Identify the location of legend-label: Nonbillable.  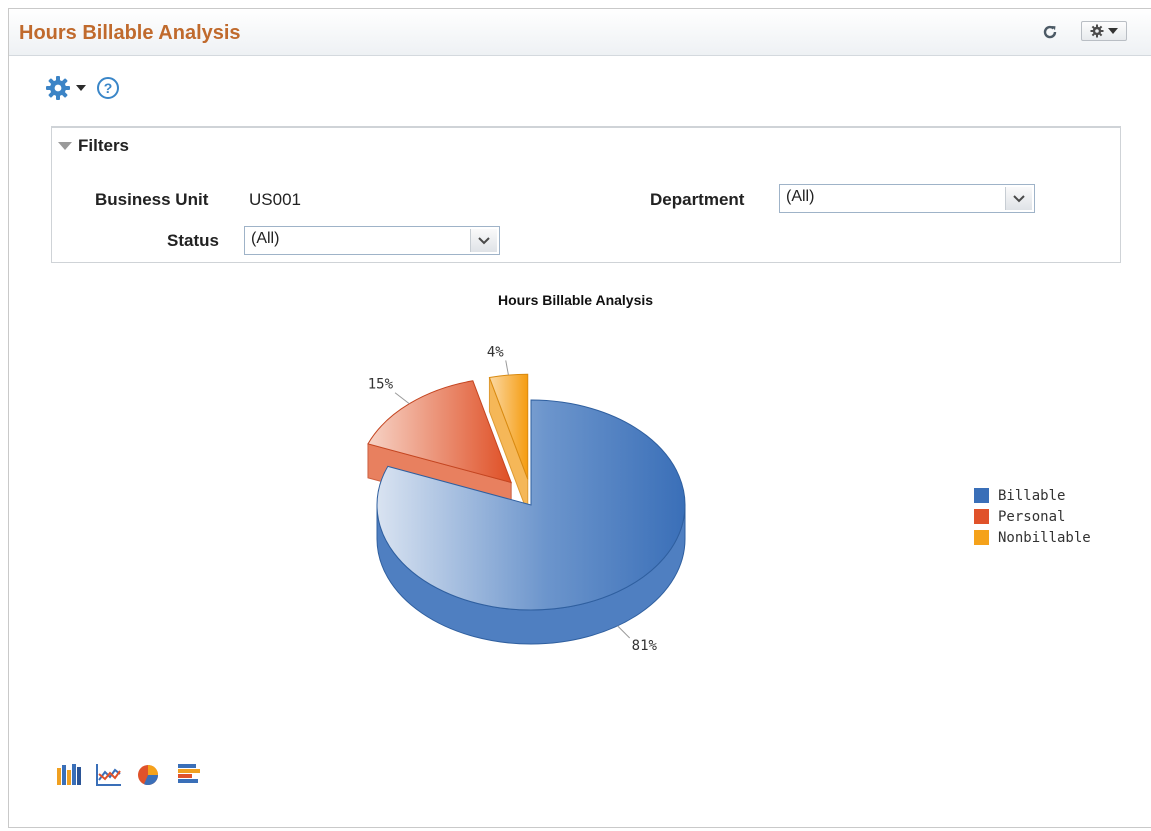
(1044, 537).